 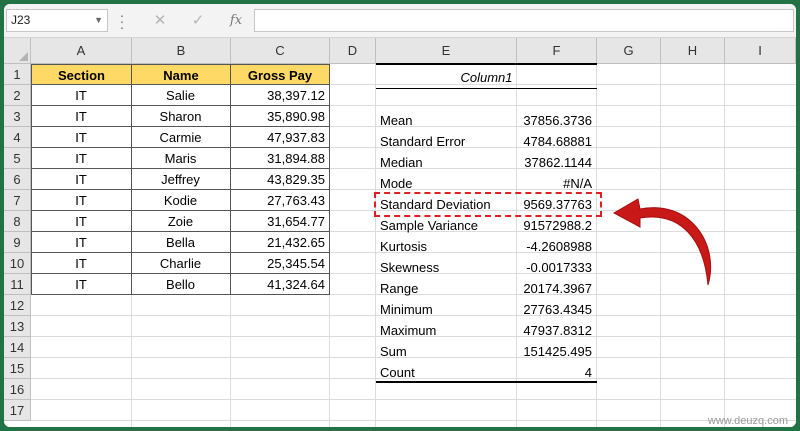 I want to click on stats-title-border, so click(x=486, y=88).